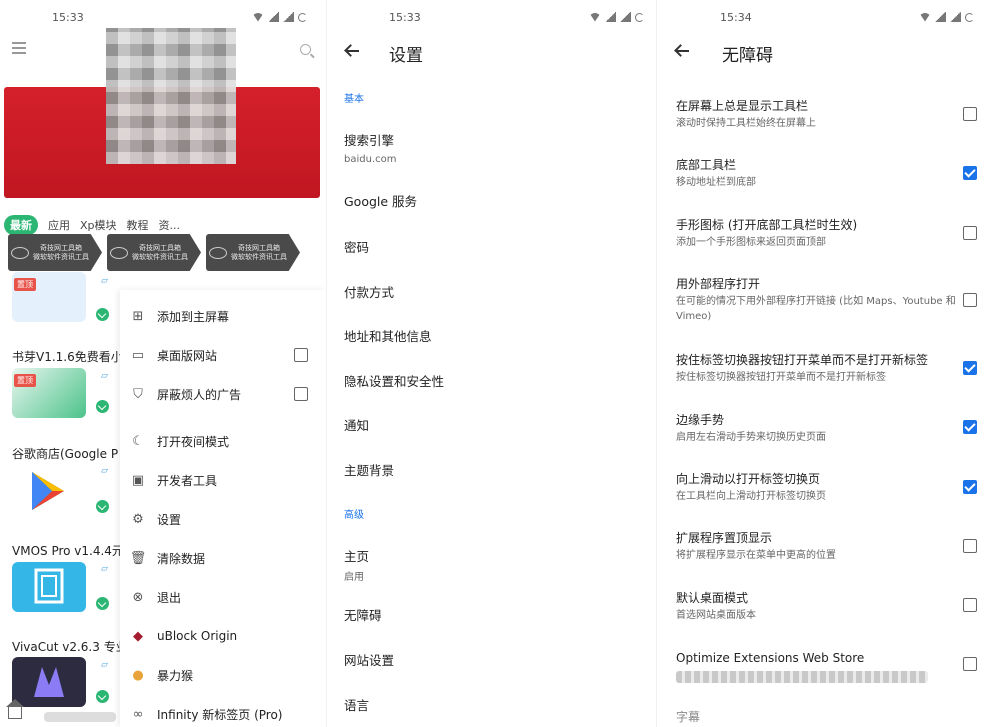 This screenshot has width=989, height=727. Describe the element at coordinates (494, 246) in the screenshot. I see `setting-passwords: 密码` at that location.